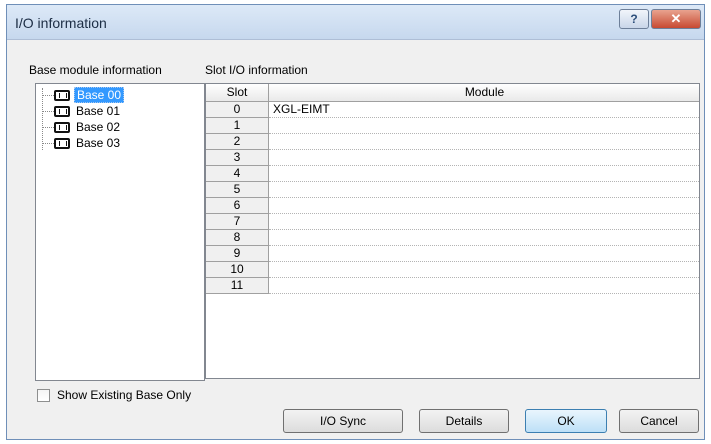  What do you see at coordinates (237, 110) in the screenshot?
I see `slot-cell: 0` at bounding box center [237, 110].